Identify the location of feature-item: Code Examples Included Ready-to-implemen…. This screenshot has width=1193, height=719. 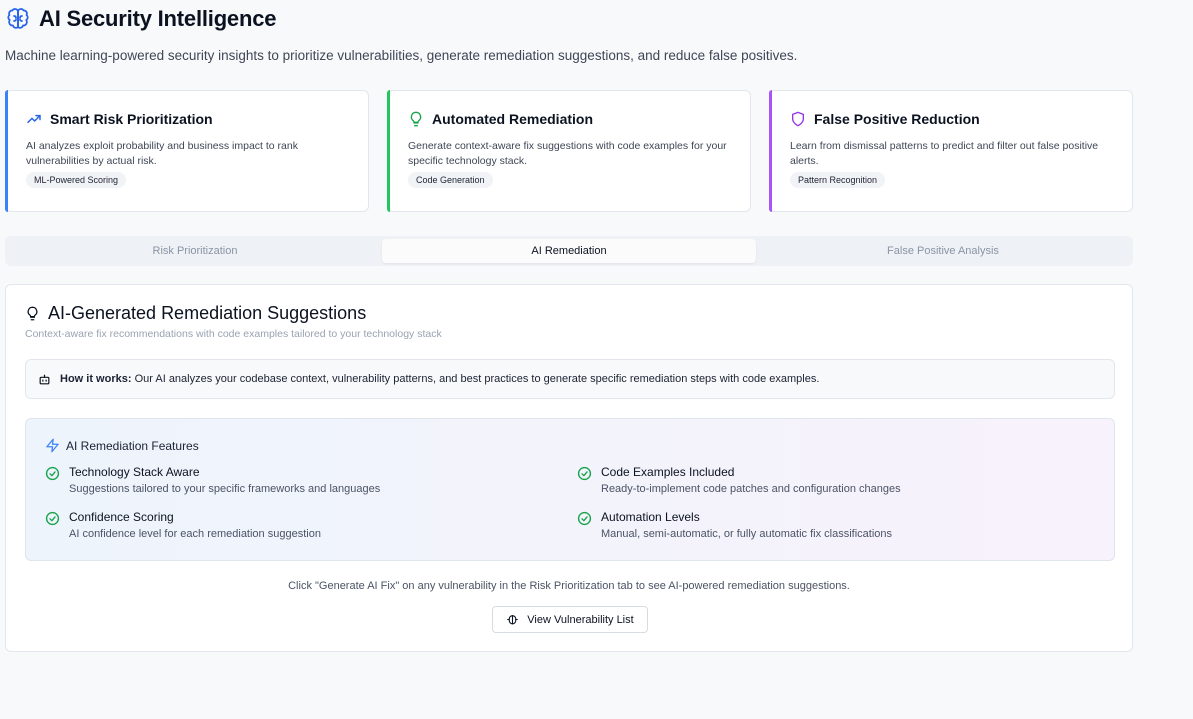
(739, 480).